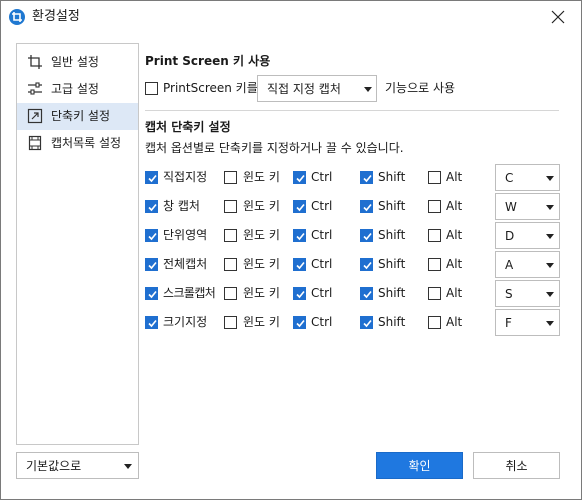 The width and height of the screenshot is (582, 500). What do you see at coordinates (75, 62) in the screenshot?
I see `sidebar-item-label: 일반 설정` at bounding box center [75, 62].